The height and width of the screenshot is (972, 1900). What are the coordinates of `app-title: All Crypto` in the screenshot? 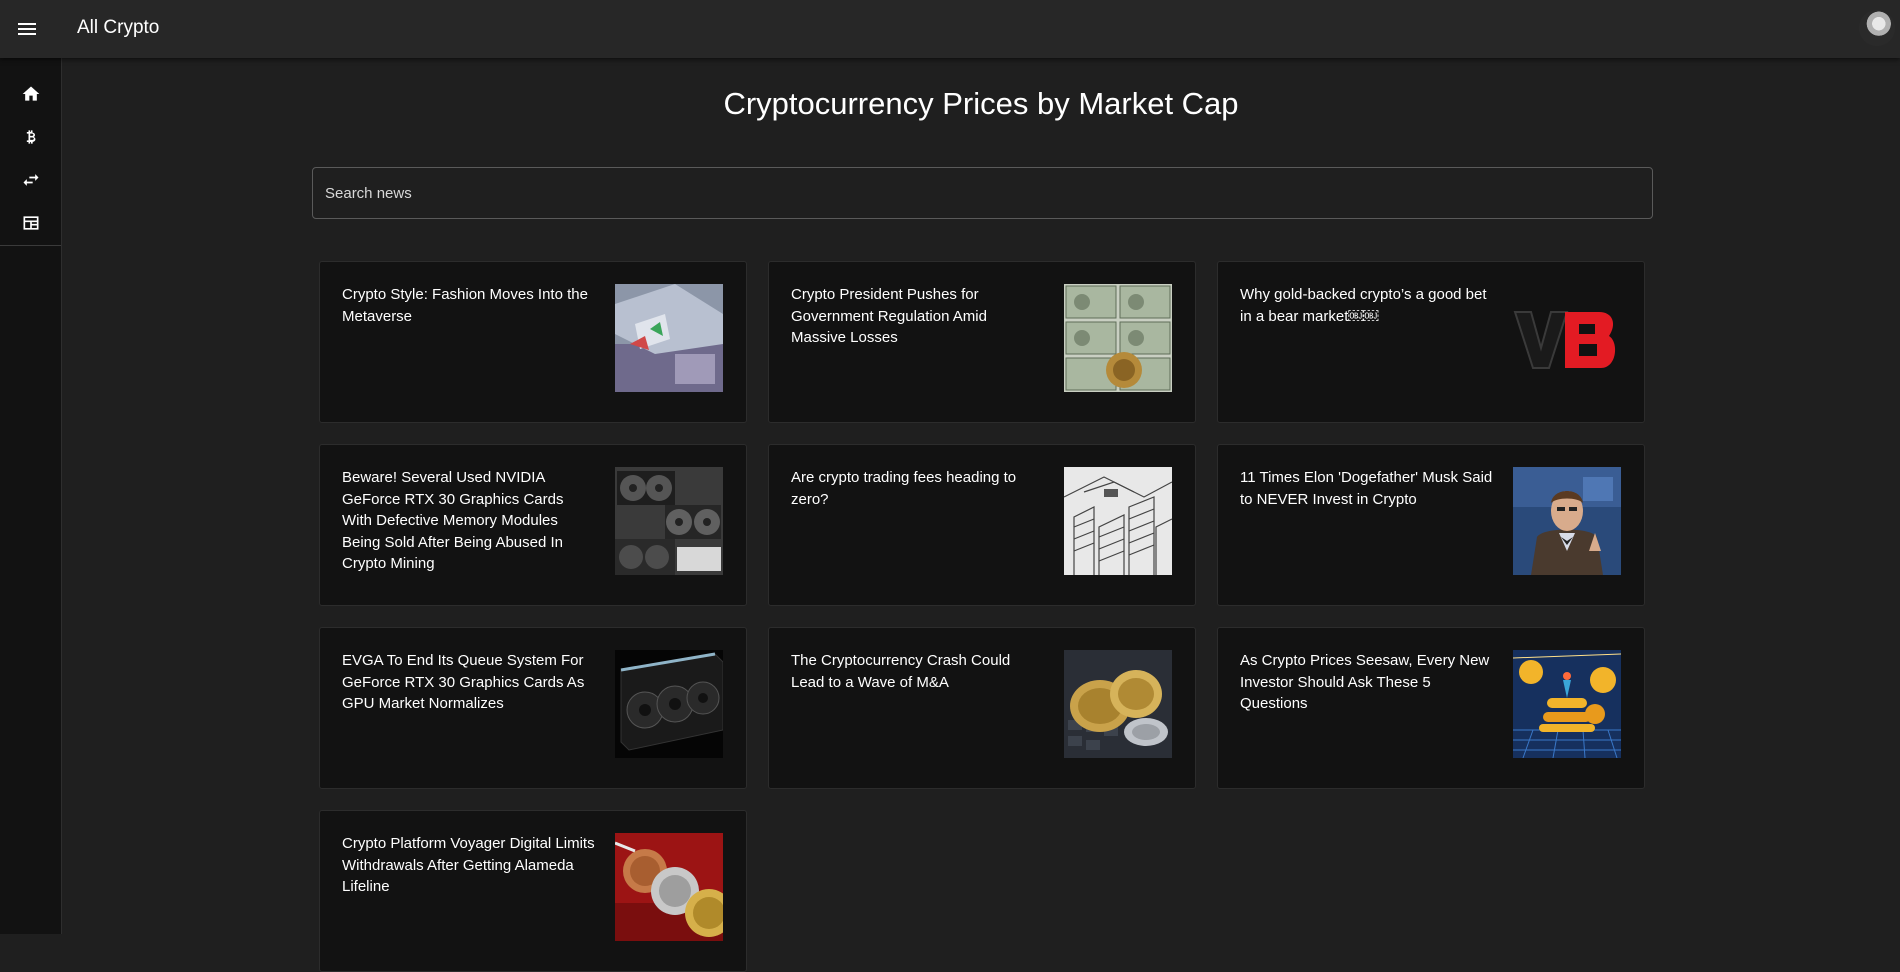 It's located at (118, 28).